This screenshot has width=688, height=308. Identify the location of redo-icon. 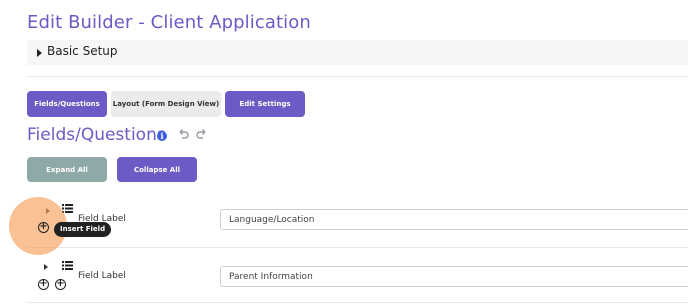
(202, 134).